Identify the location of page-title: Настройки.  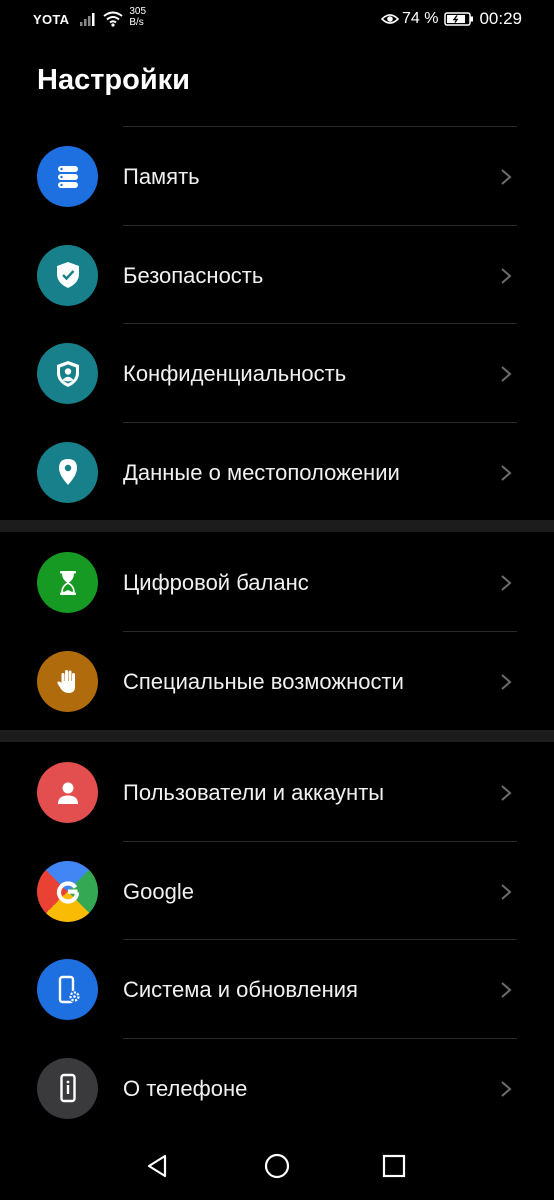
(114, 80).